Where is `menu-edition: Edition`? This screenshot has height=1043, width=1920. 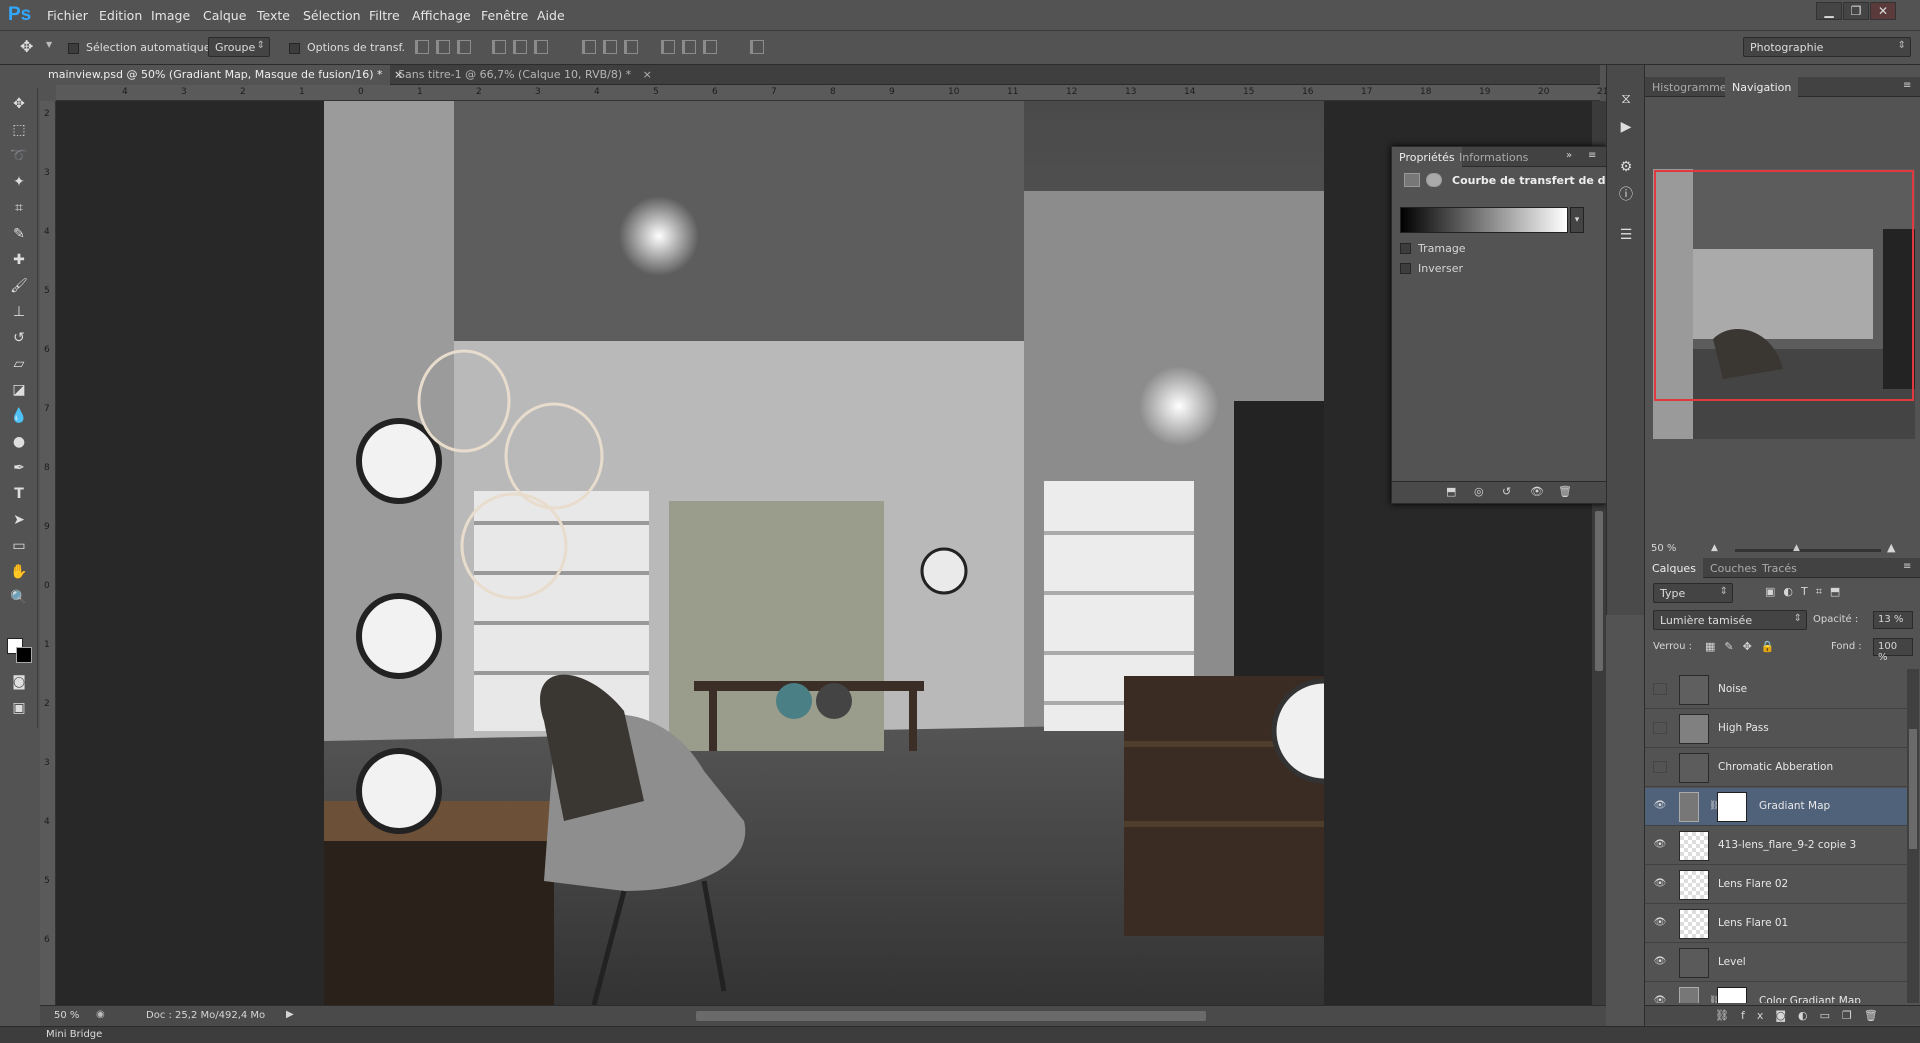 menu-edition: Edition is located at coordinates (120, 15).